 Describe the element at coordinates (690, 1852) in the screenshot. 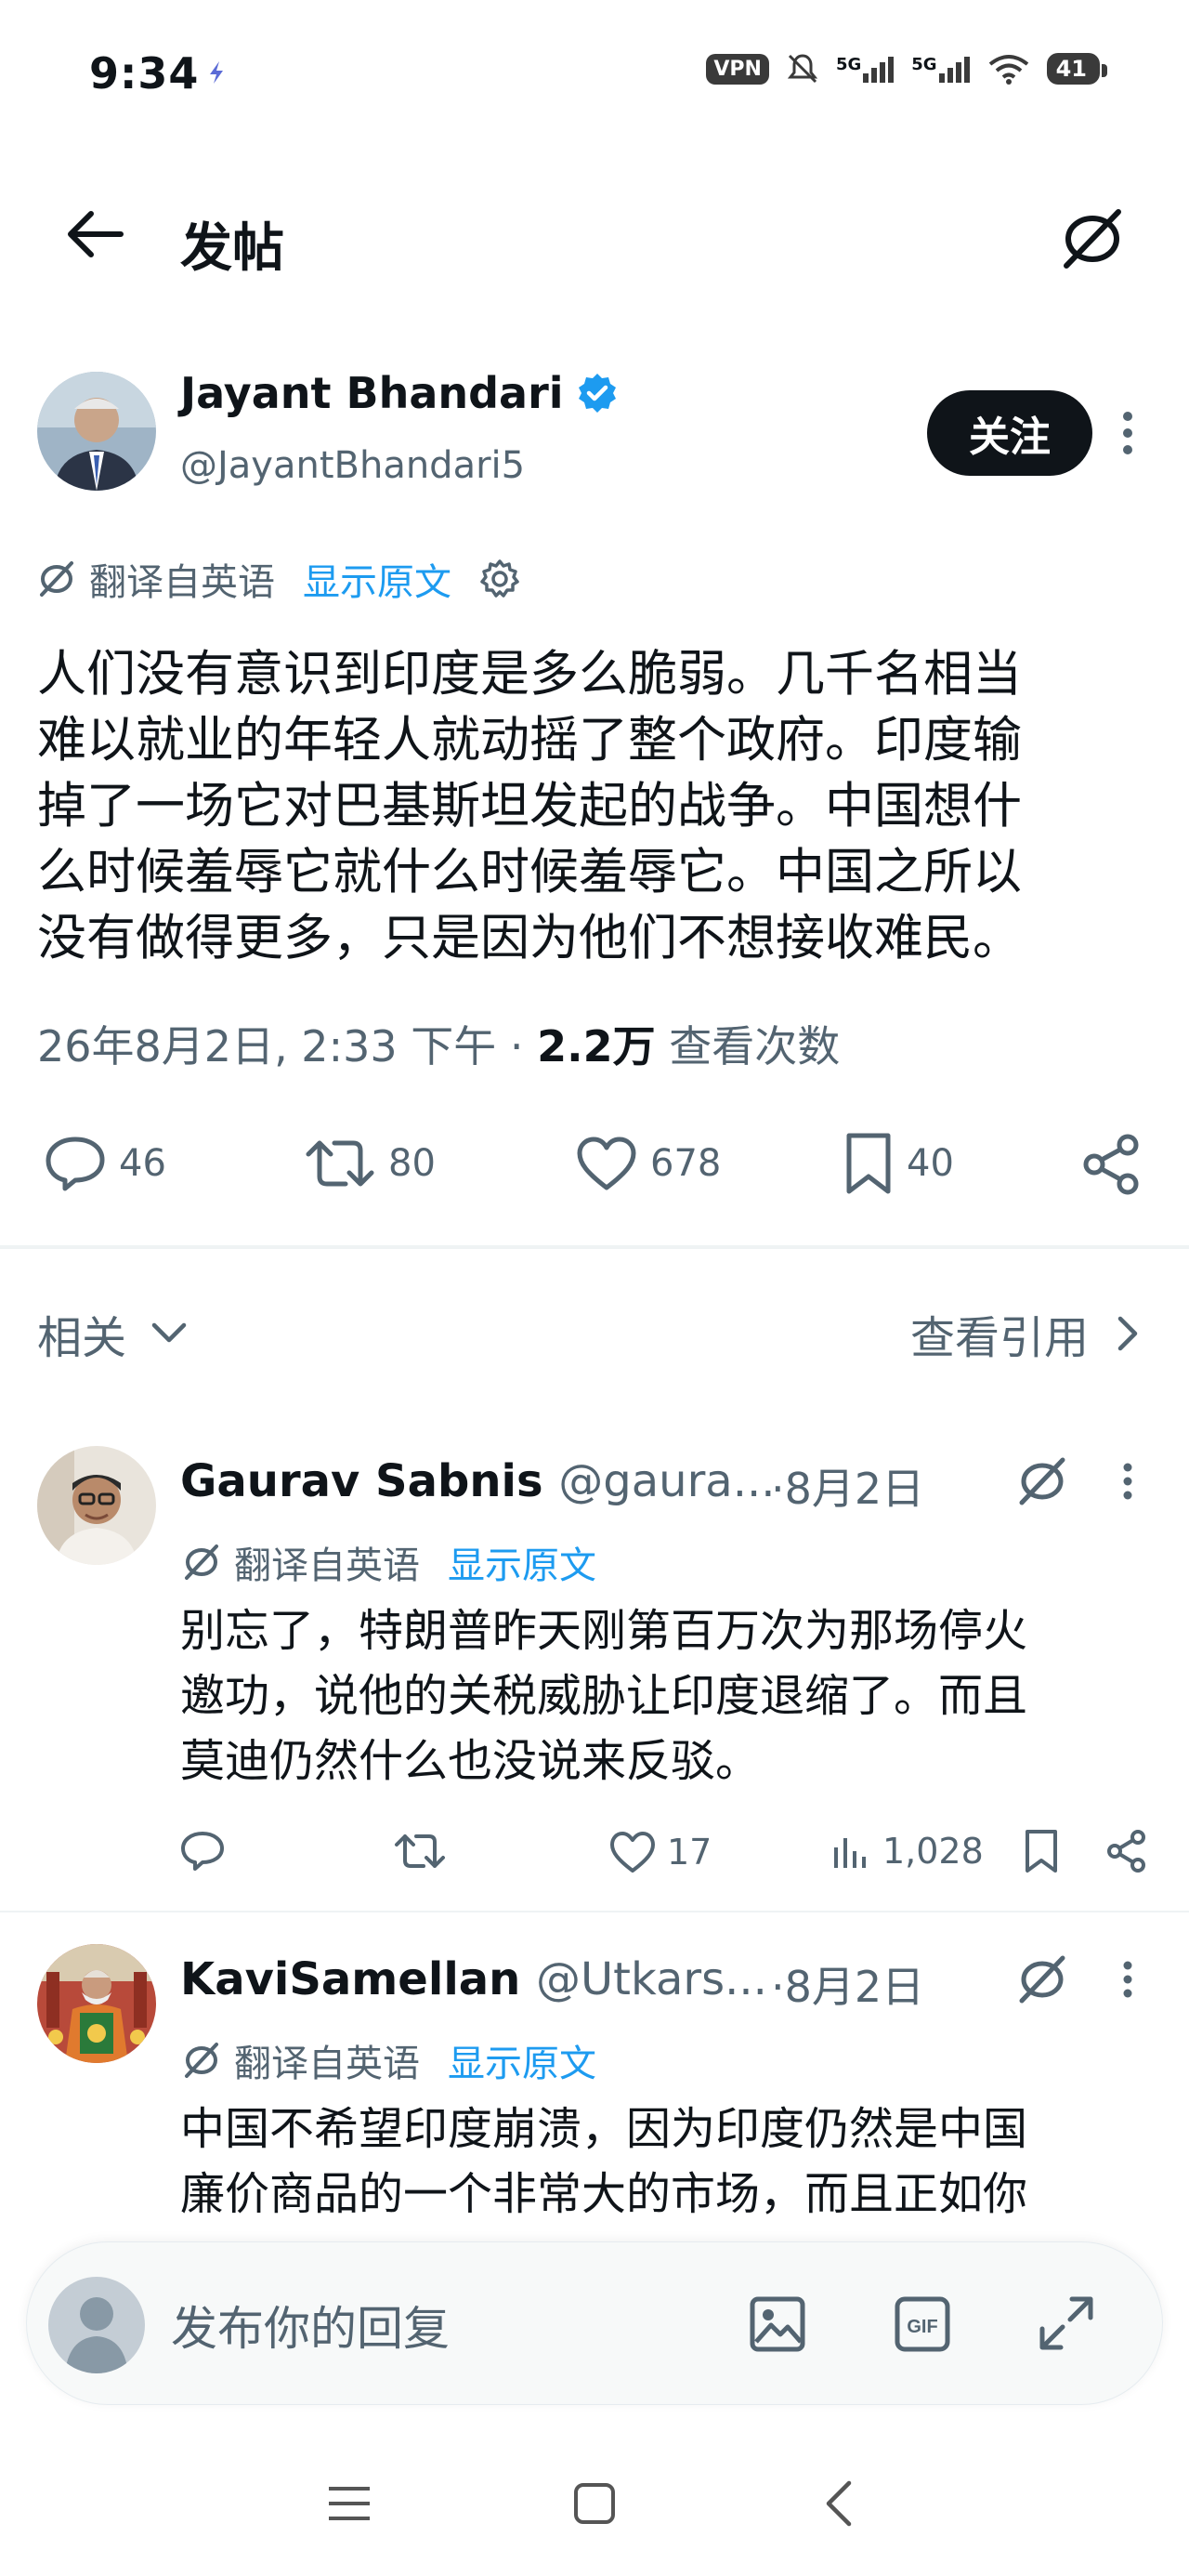

I see `reply-like-count: 17` at that location.